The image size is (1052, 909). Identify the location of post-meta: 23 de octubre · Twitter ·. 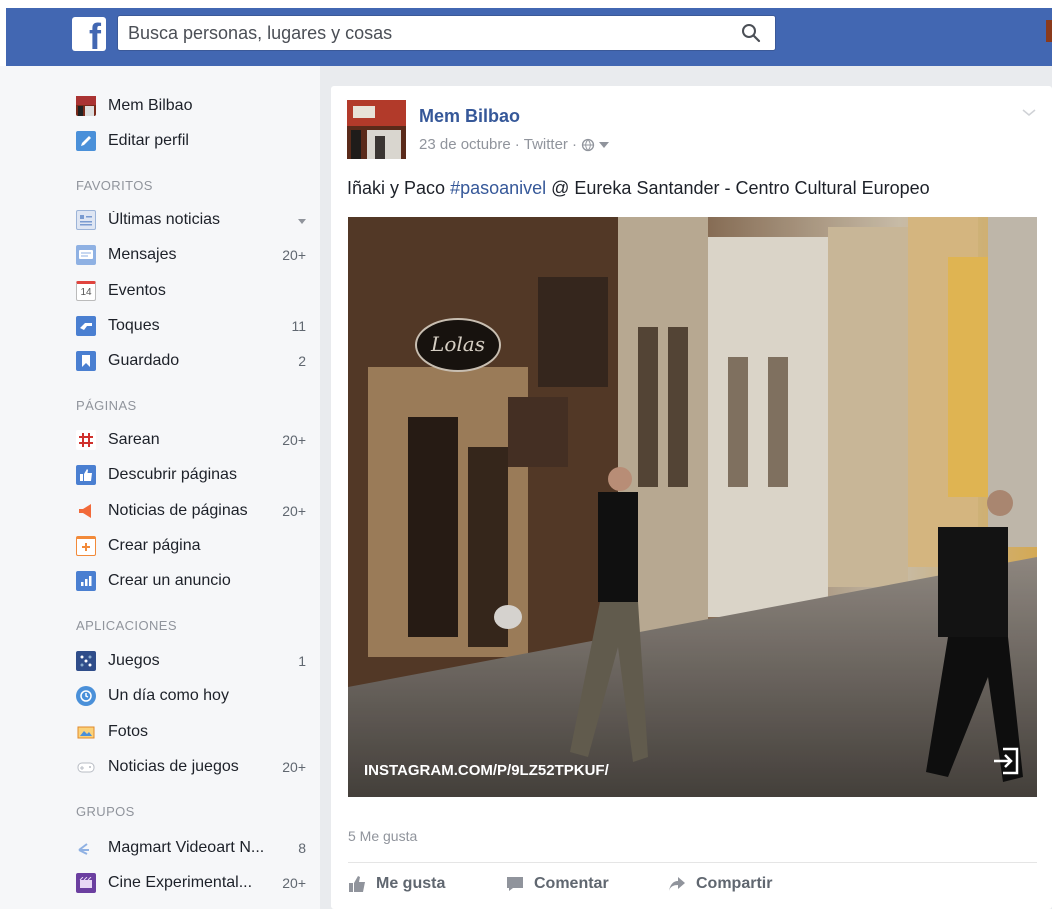
(514, 144).